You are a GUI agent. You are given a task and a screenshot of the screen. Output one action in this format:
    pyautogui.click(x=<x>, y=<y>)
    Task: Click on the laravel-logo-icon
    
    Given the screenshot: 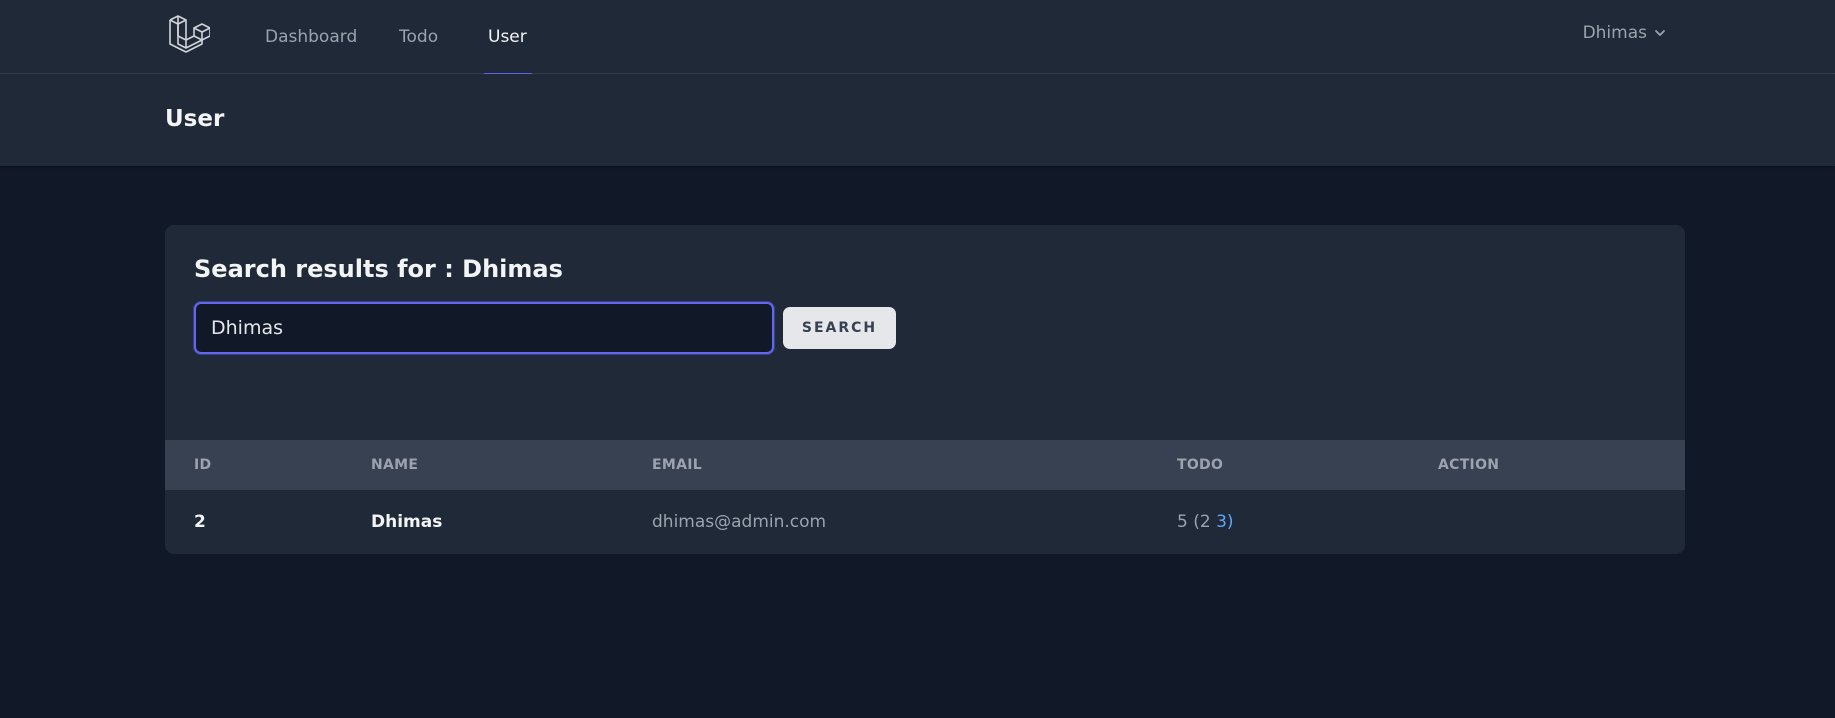 What is the action you would take?
    pyautogui.click(x=189, y=34)
    